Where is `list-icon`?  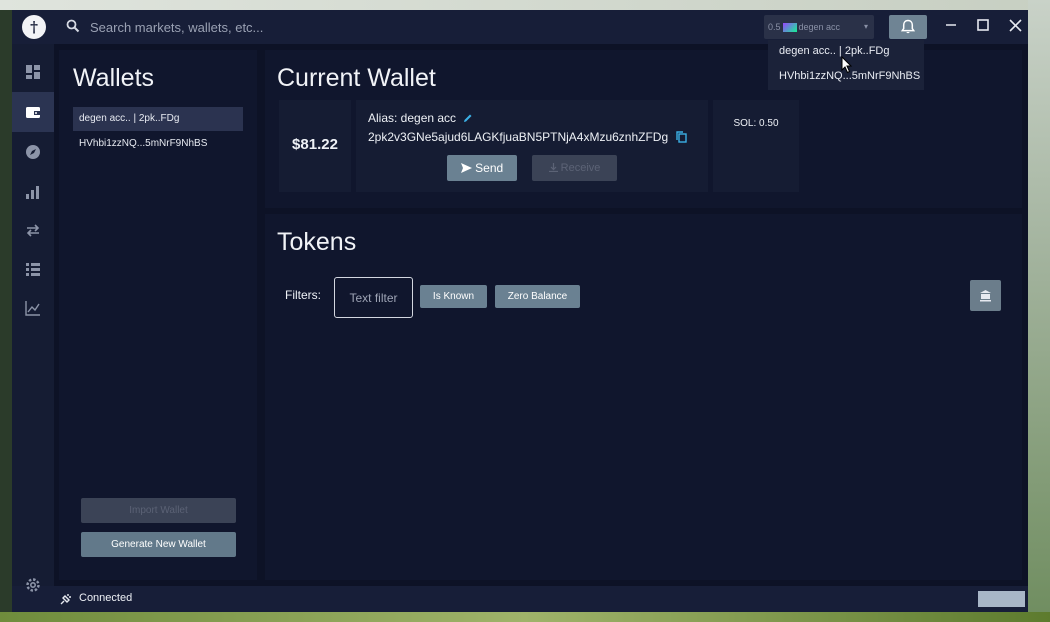 list-icon is located at coordinates (33, 269).